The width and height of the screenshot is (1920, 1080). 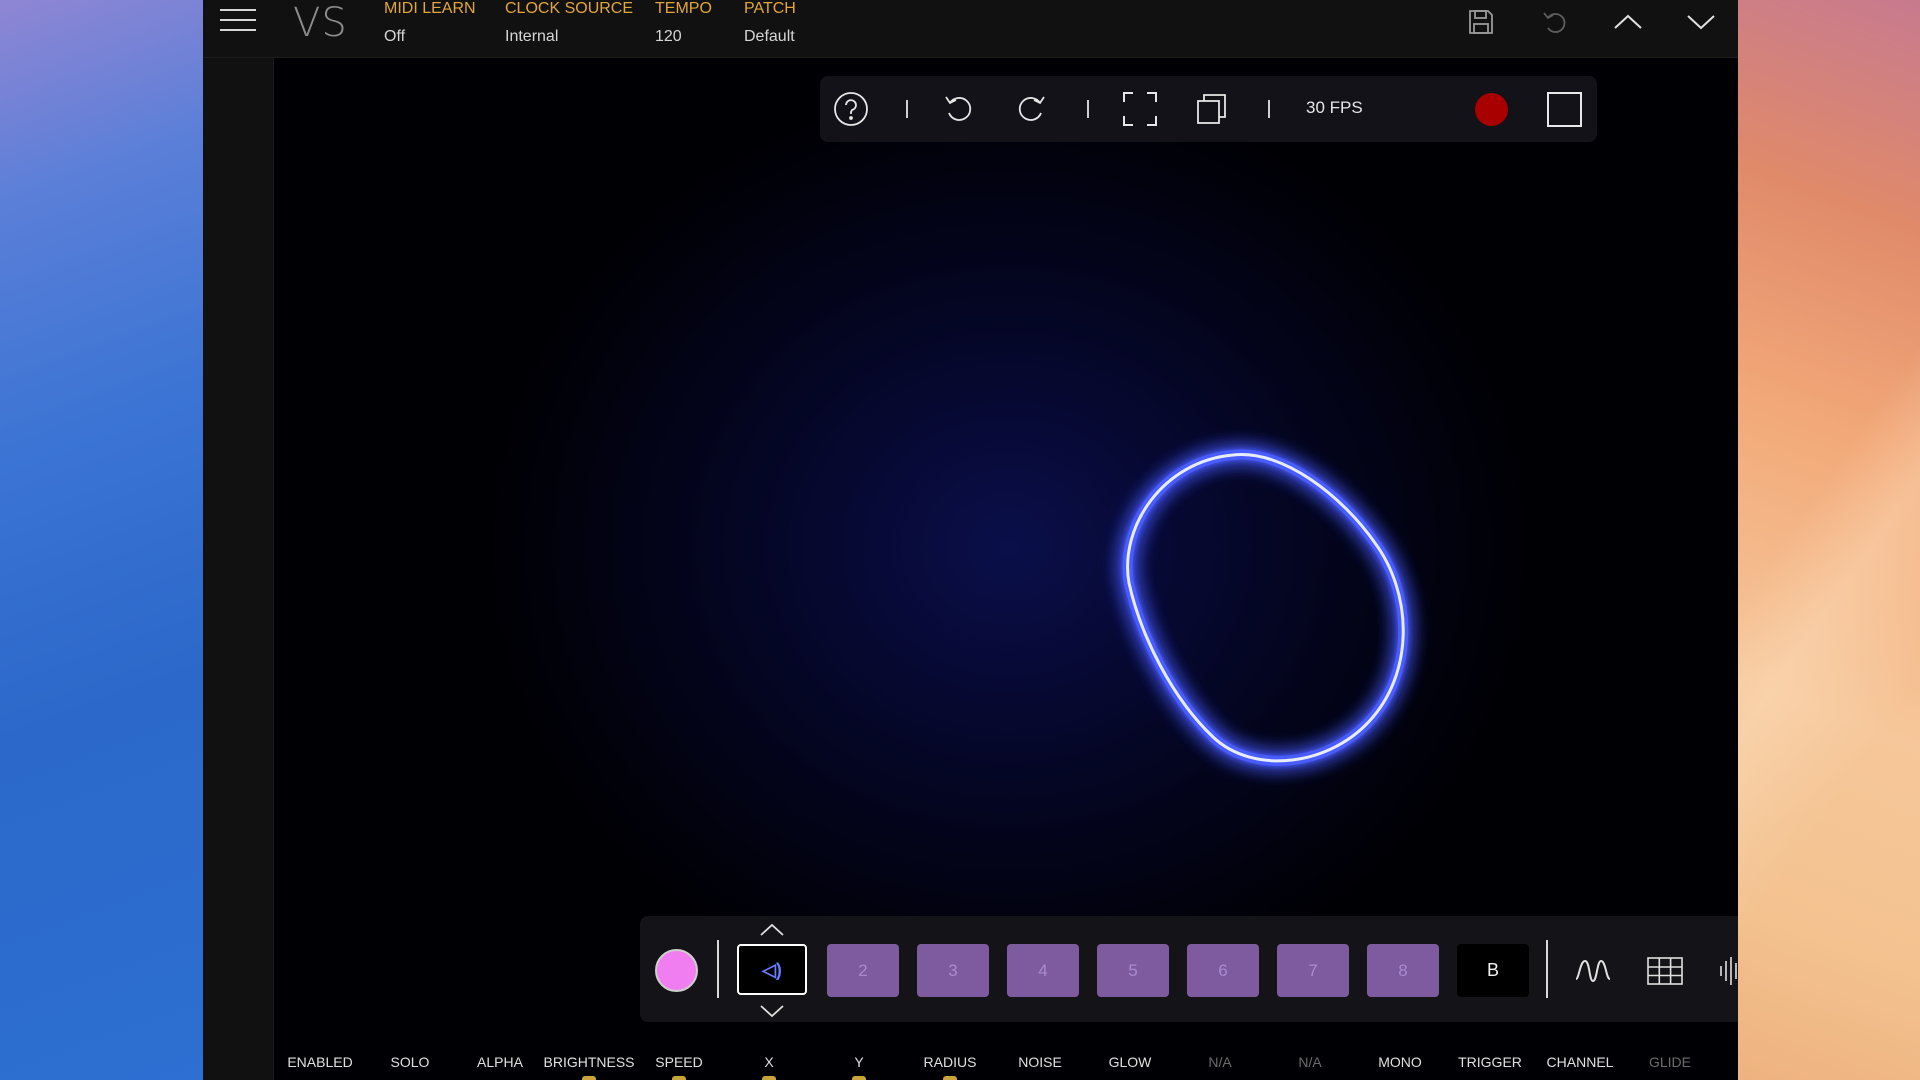 I want to click on clock-source-field: CLOCK SOURCE Internal, so click(x=569, y=23).